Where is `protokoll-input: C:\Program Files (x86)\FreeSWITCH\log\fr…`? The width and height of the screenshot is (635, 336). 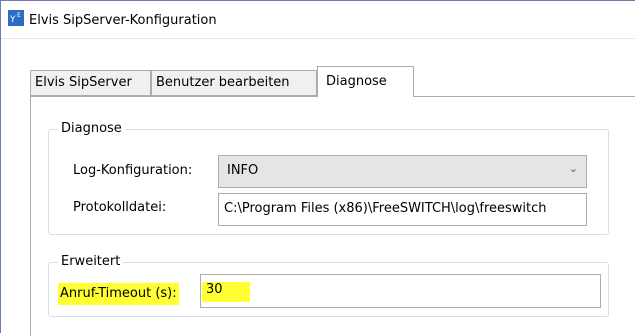
protokoll-input: C:\Program Files (x86)\FreeSWITCH\log\fr… is located at coordinates (402, 209).